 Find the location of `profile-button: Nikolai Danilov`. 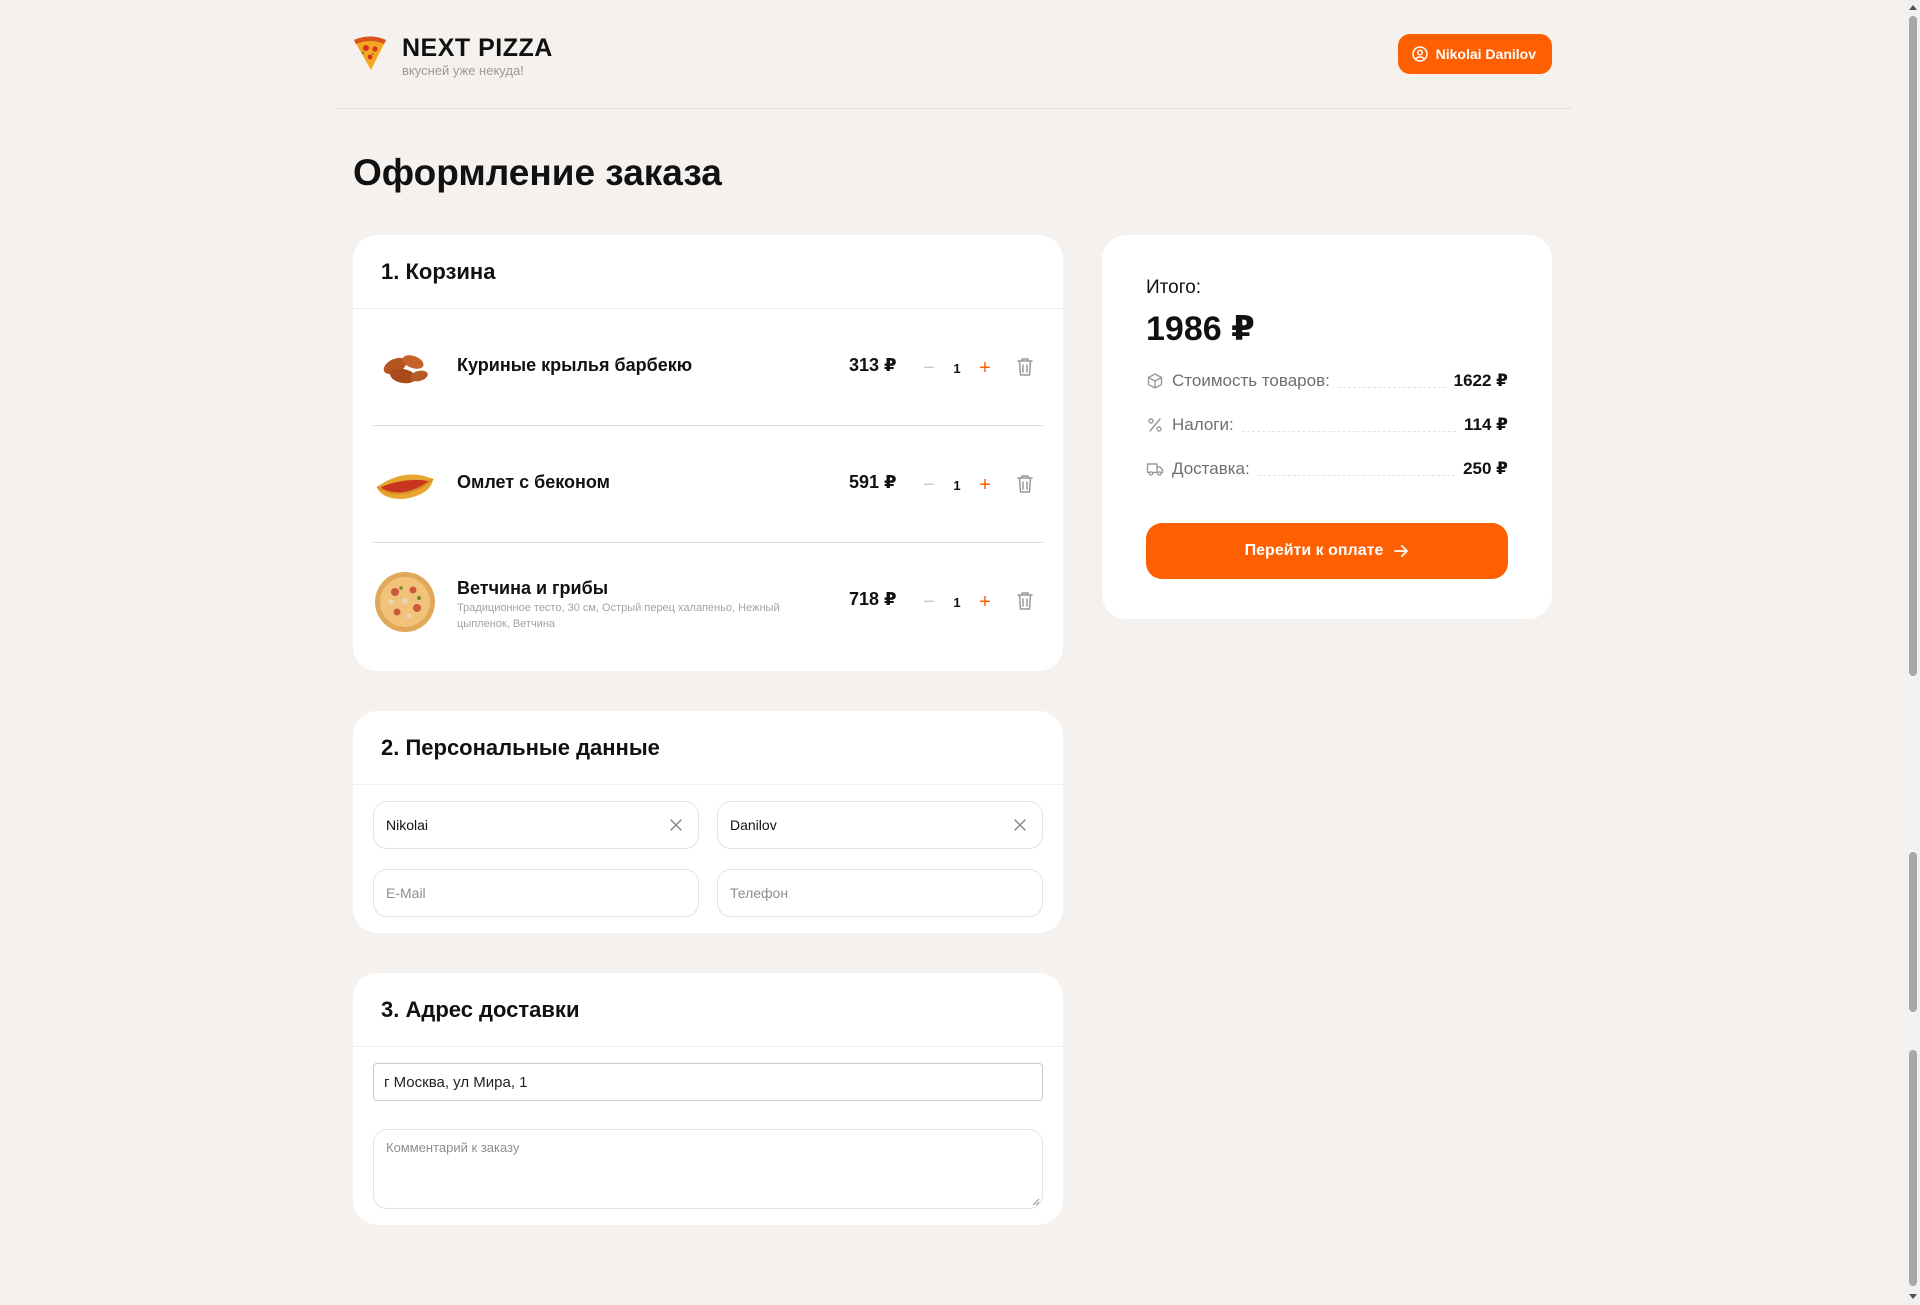

profile-button: Nikolai Danilov is located at coordinates (1474, 54).